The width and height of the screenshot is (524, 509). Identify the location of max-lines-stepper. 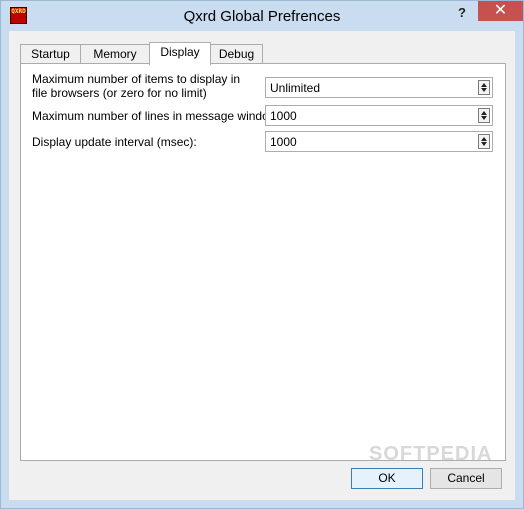
(484, 115).